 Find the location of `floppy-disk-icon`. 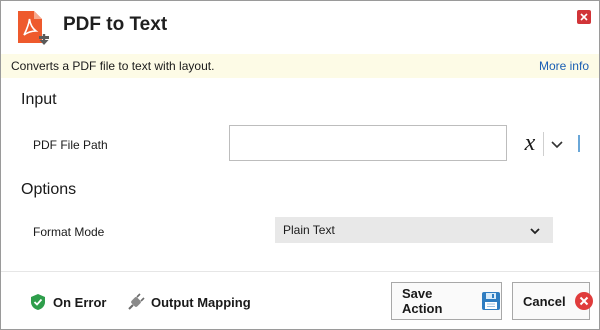

floppy-disk-icon is located at coordinates (491, 301).